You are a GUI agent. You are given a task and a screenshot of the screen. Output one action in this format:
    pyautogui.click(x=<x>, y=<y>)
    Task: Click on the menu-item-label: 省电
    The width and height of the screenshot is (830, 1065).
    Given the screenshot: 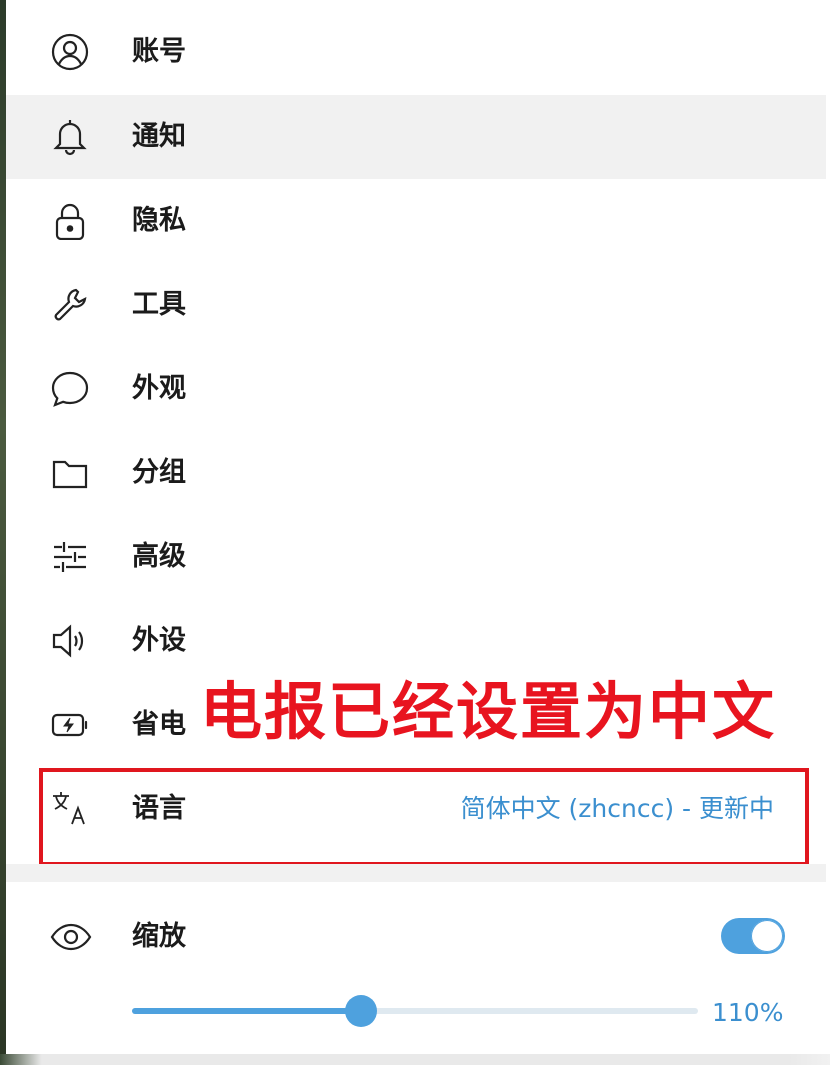 What is the action you would take?
    pyautogui.click(x=159, y=724)
    